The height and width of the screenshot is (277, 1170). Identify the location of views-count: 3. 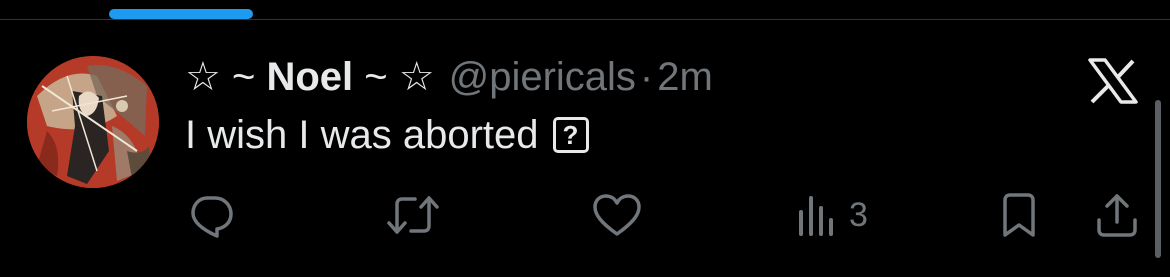
(858, 215).